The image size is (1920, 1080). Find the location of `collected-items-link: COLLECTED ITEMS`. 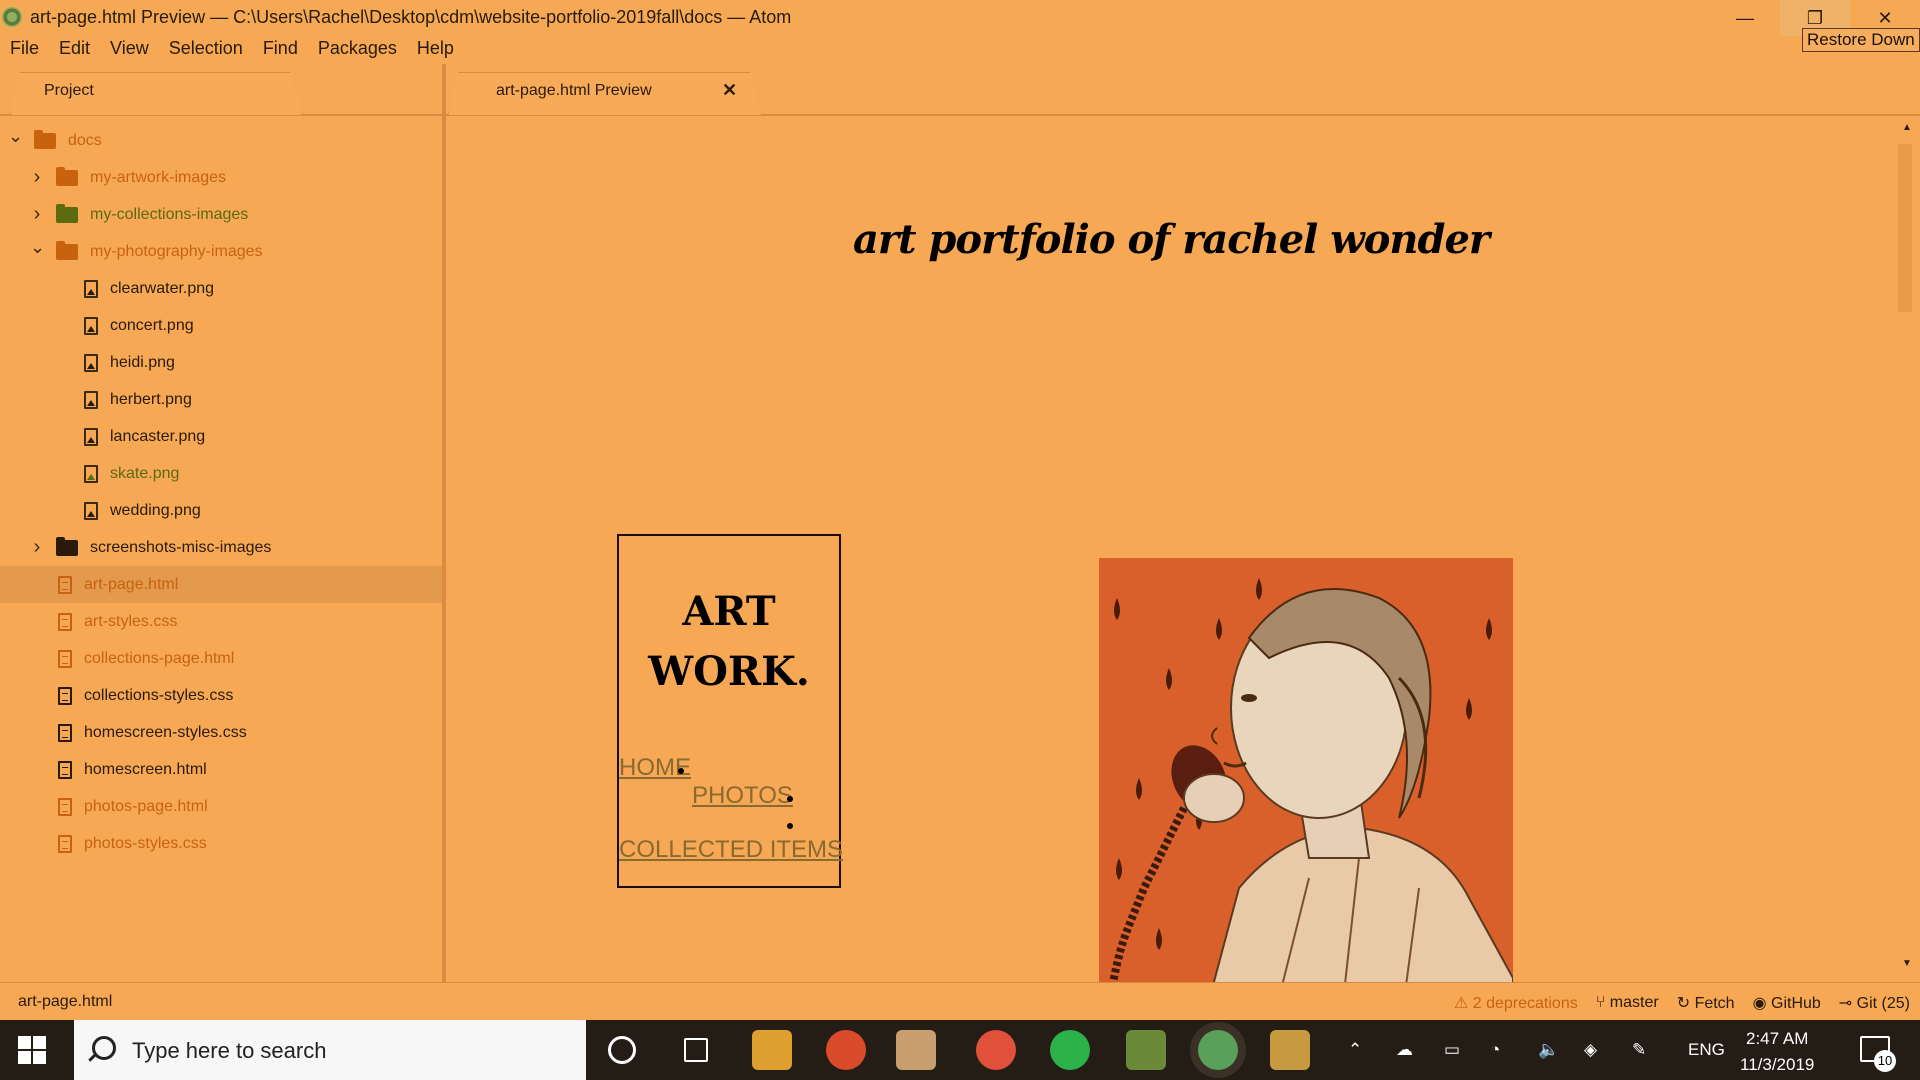

collected-items-link: COLLECTED ITEMS is located at coordinates (731, 850).